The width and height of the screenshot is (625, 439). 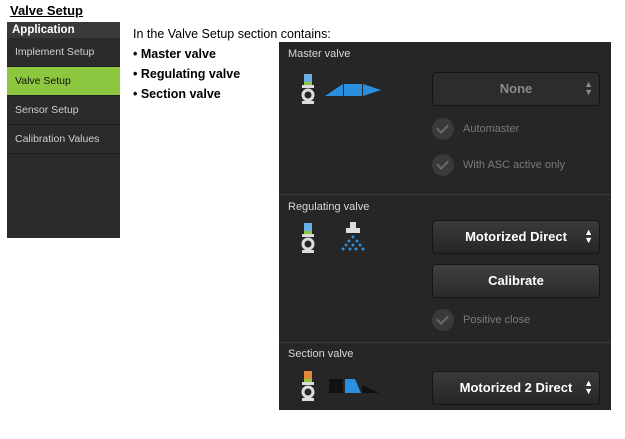 What do you see at coordinates (63, 110) in the screenshot?
I see `sidebar-item-sensor-setup: Sensor Setup` at bounding box center [63, 110].